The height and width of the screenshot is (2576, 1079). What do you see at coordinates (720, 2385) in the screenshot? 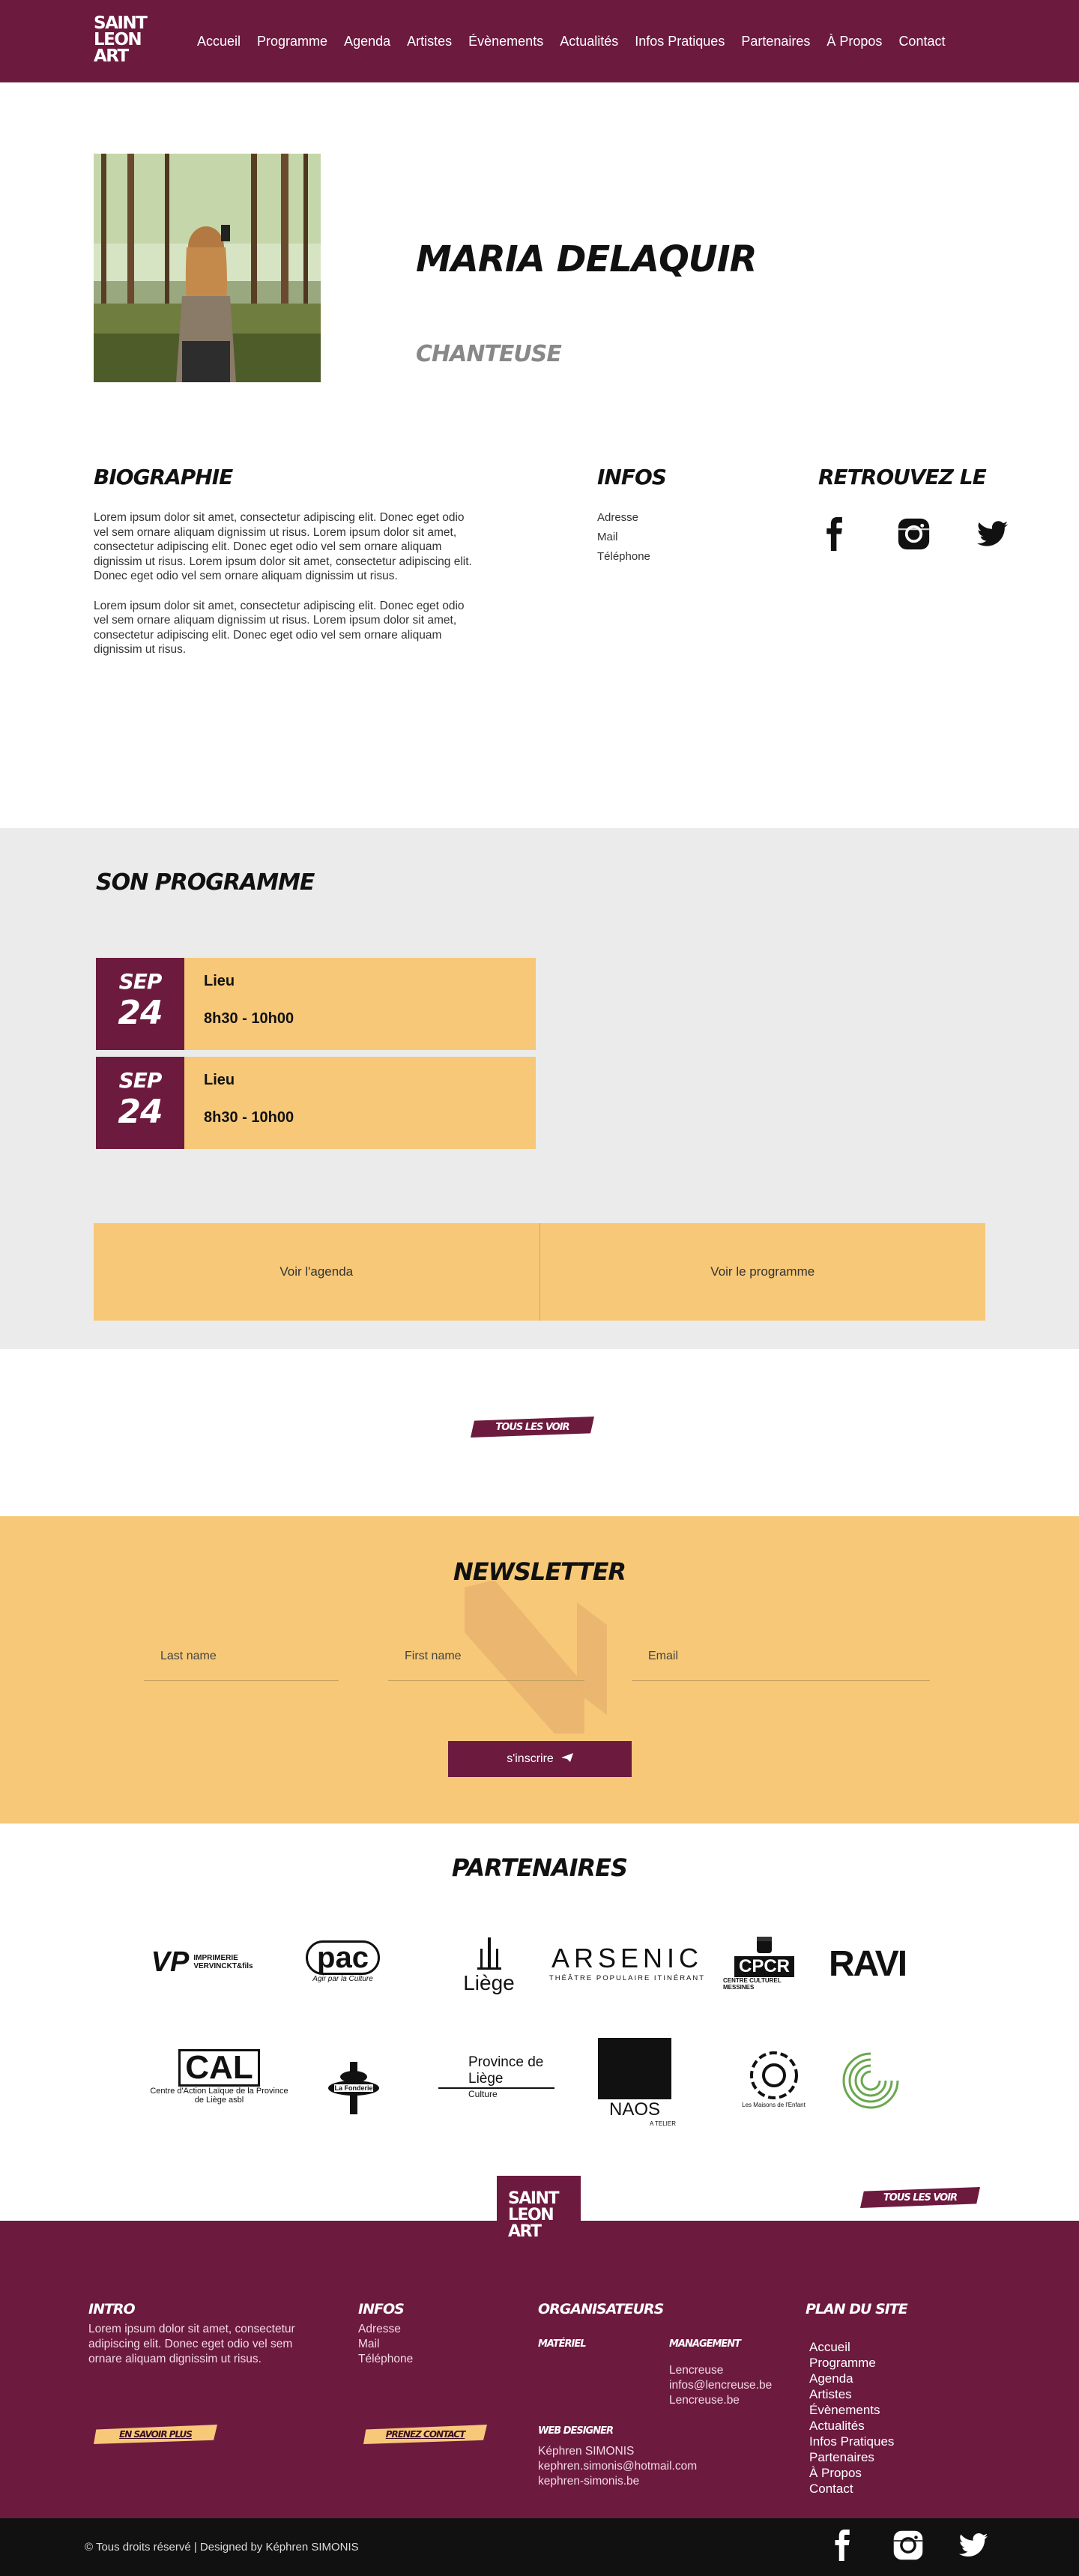
I see `management-email: infos@lencreuse.be` at bounding box center [720, 2385].